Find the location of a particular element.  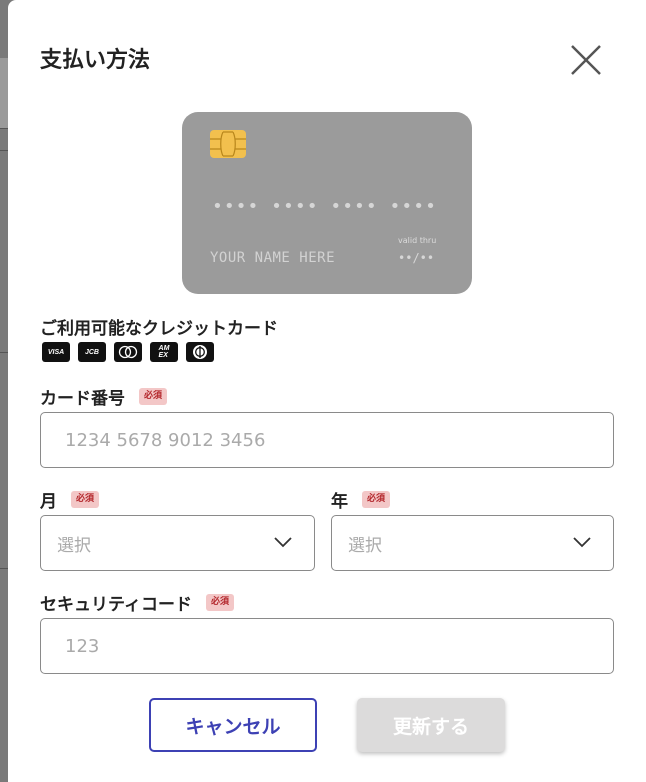

dialog-title: 支払い方法 is located at coordinates (95, 60).